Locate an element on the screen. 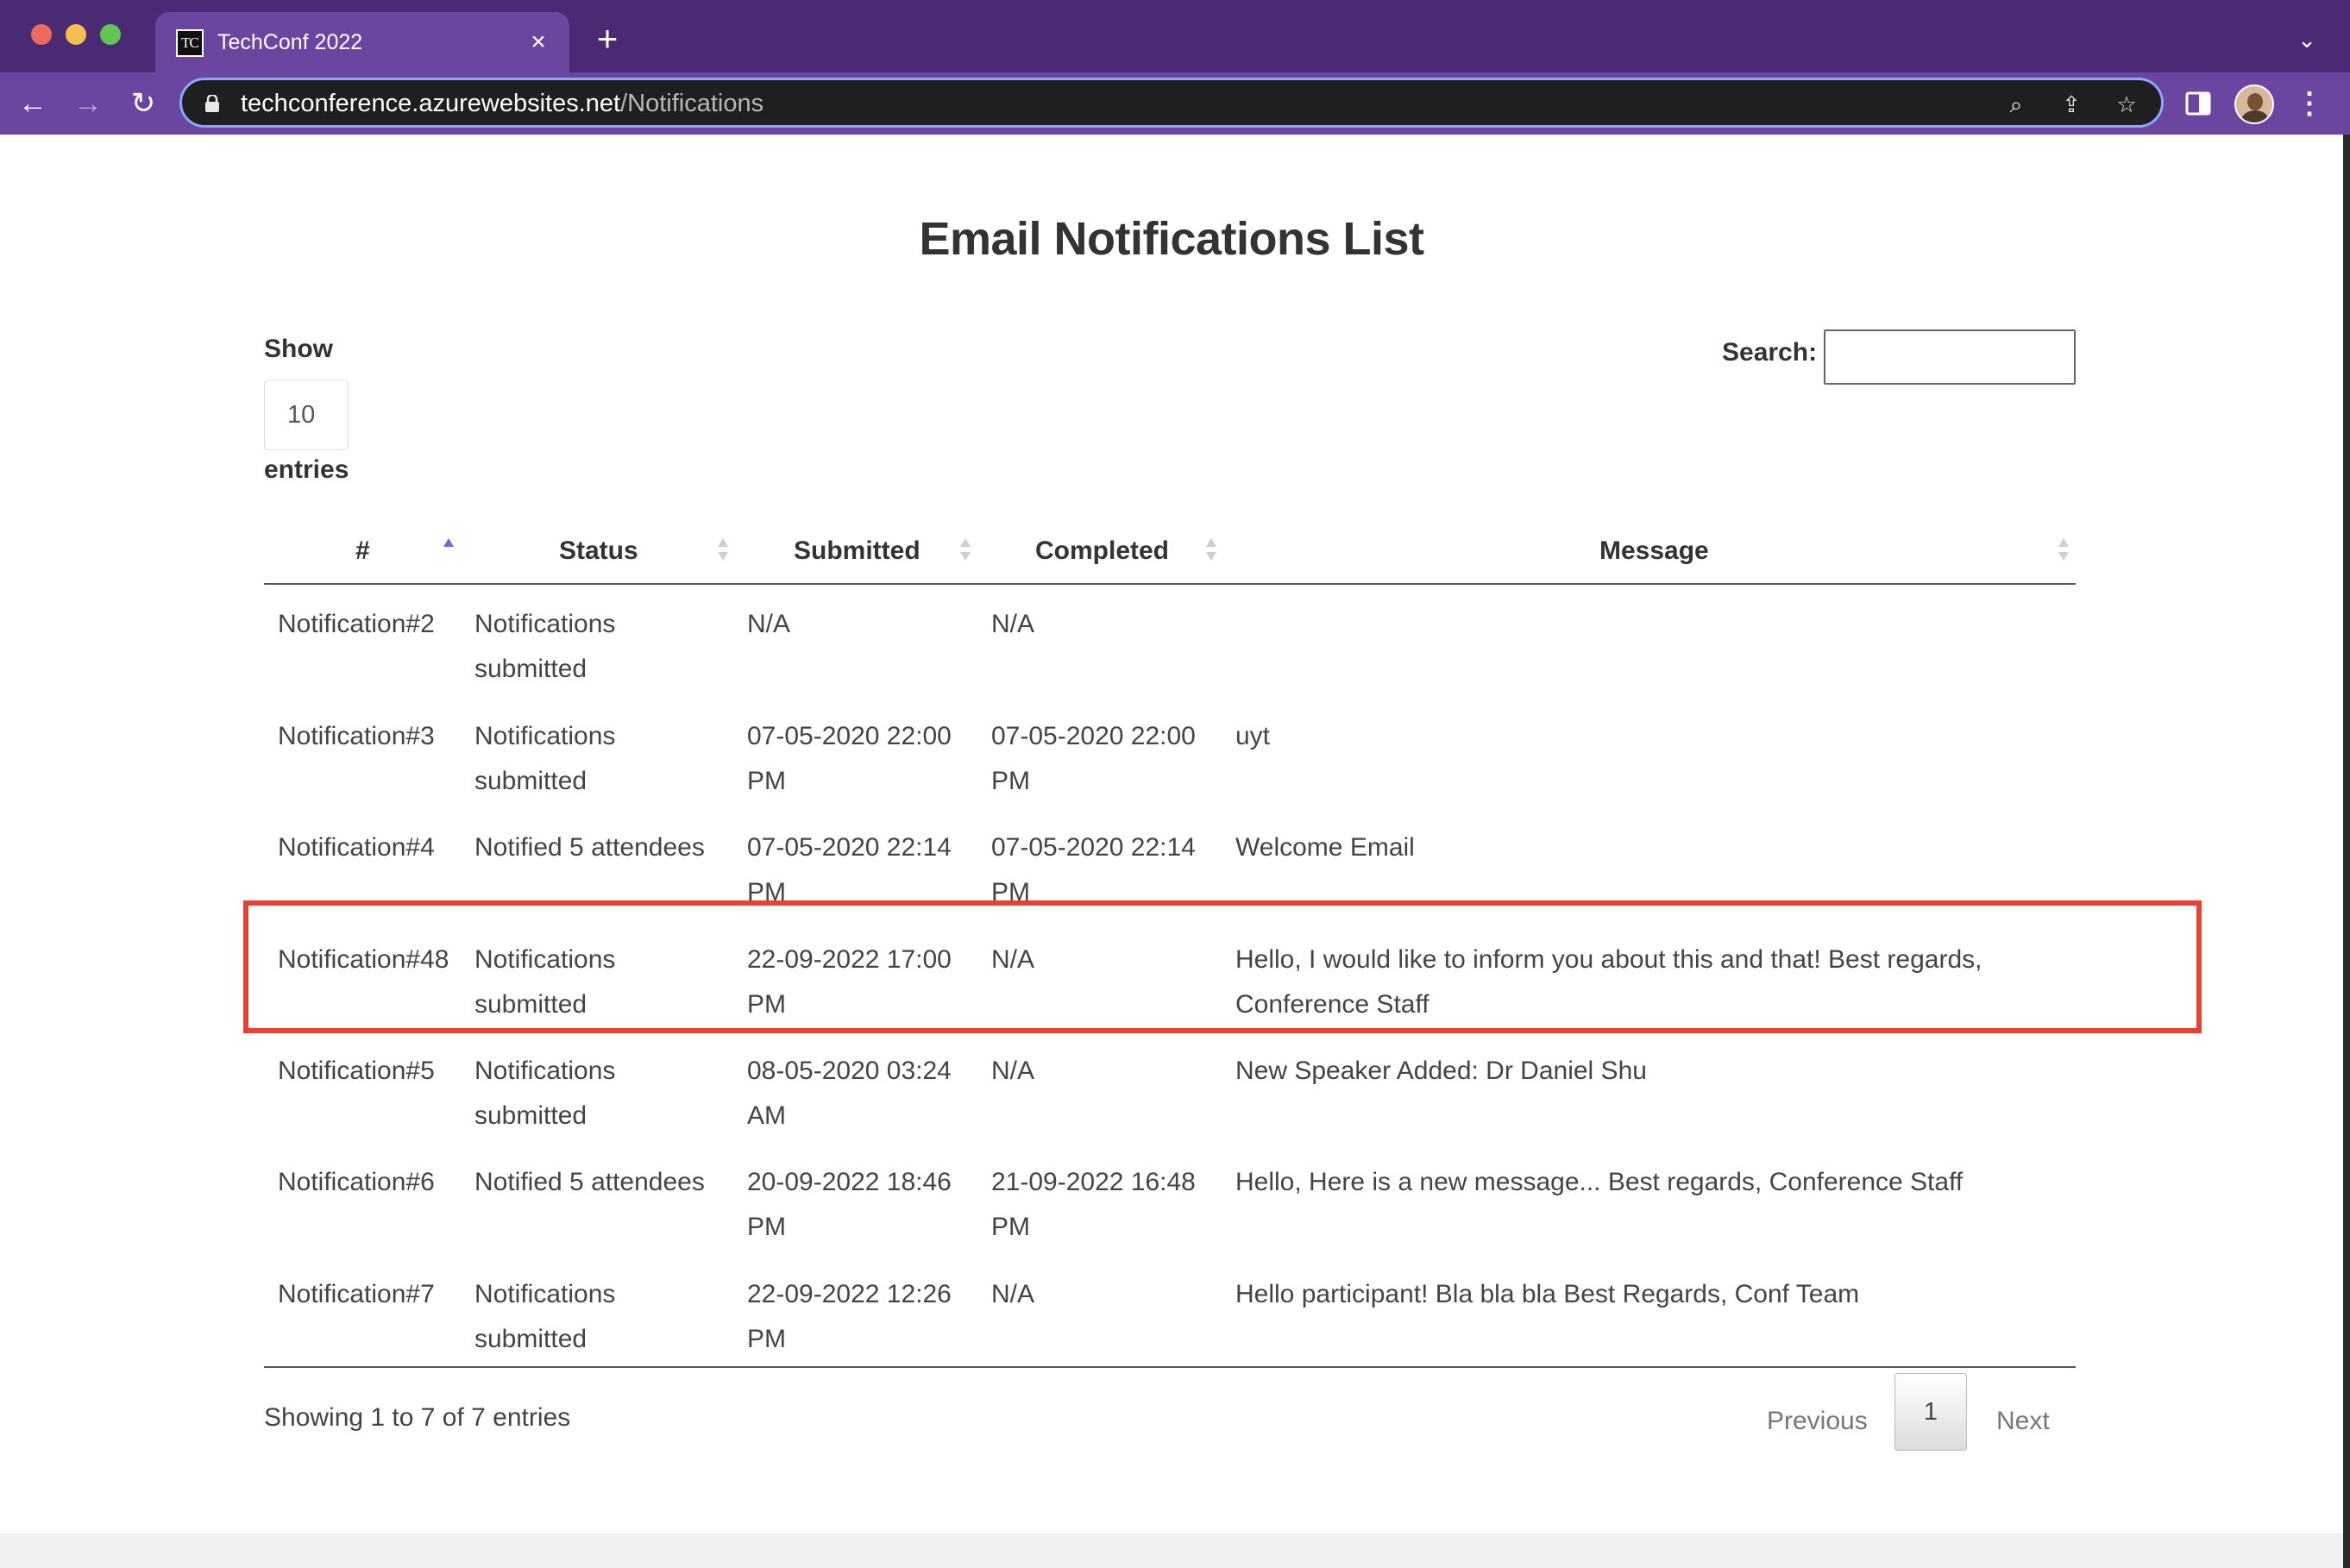  cell-message: New Speaker Added: Dr Daniel Shu is located at coordinates (1441, 1071).